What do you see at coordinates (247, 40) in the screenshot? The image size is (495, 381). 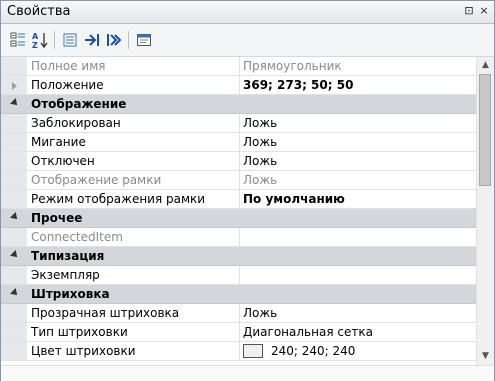 I see `toolbar: AZ` at bounding box center [247, 40].